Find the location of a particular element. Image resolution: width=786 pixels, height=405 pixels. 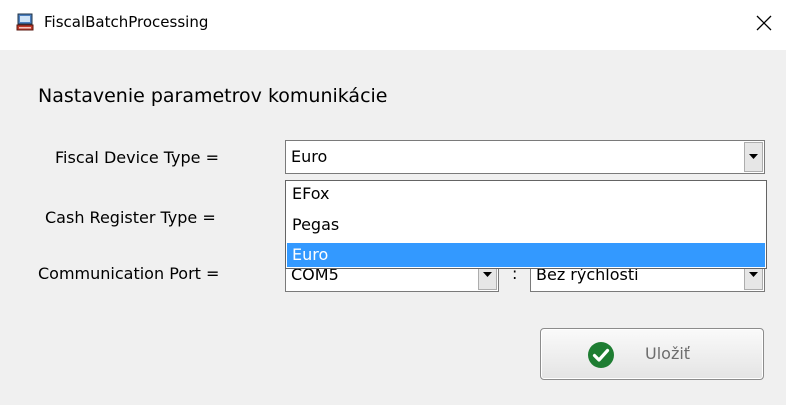

window-title: FiscalBatchProcessing is located at coordinates (126, 22).